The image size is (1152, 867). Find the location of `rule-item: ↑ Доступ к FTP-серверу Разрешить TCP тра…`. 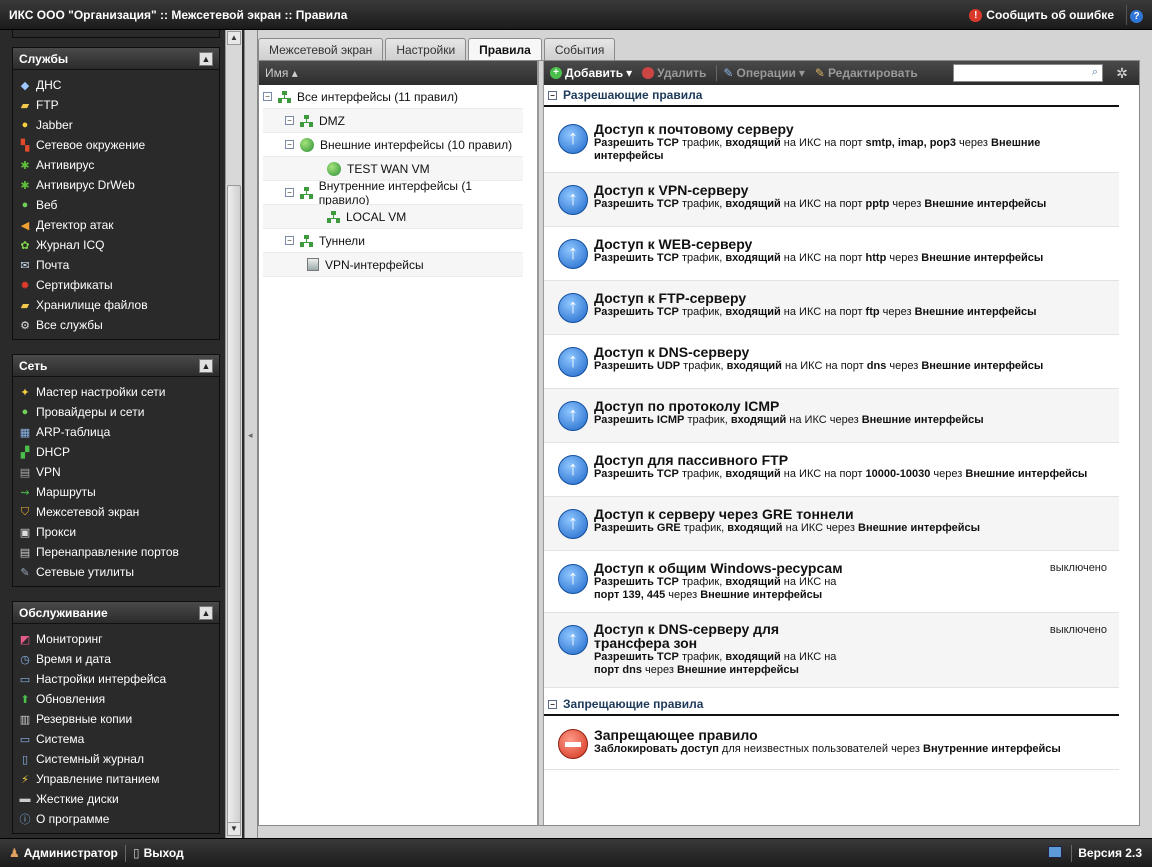

rule-item: ↑ Доступ к FTP-серверу Разрешить TCP тра… is located at coordinates (831, 308).